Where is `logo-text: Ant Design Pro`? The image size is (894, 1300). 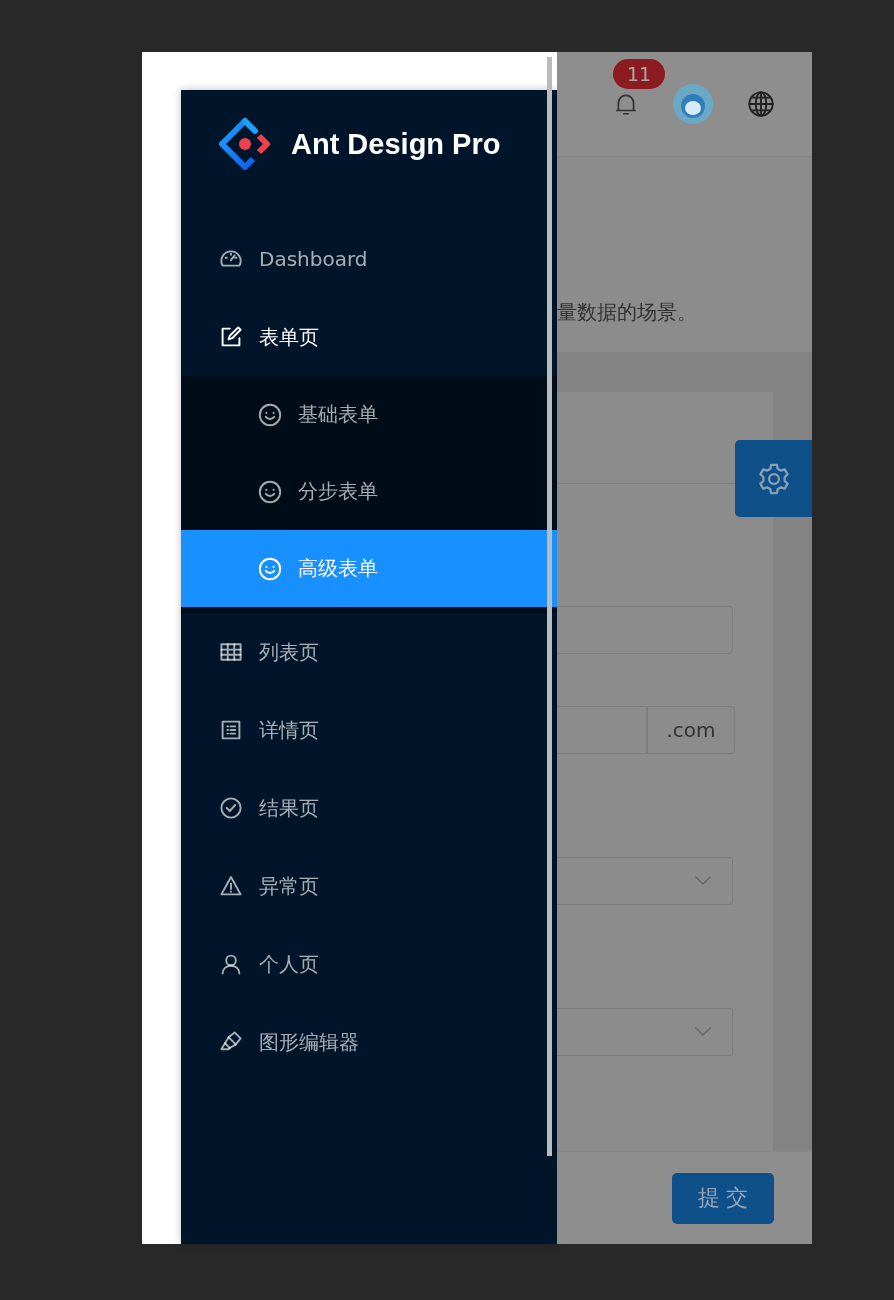
logo-text: Ant Design Pro is located at coordinates (396, 144).